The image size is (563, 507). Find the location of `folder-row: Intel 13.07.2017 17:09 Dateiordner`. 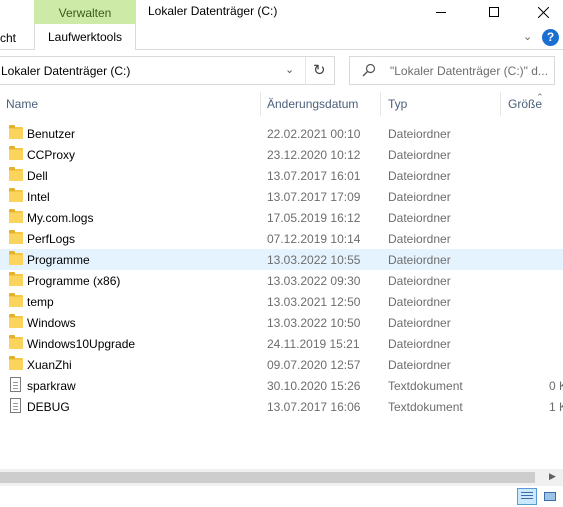

folder-row: Intel 13.07.2017 17:09 Dateiordner is located at coordinates (281, 196).